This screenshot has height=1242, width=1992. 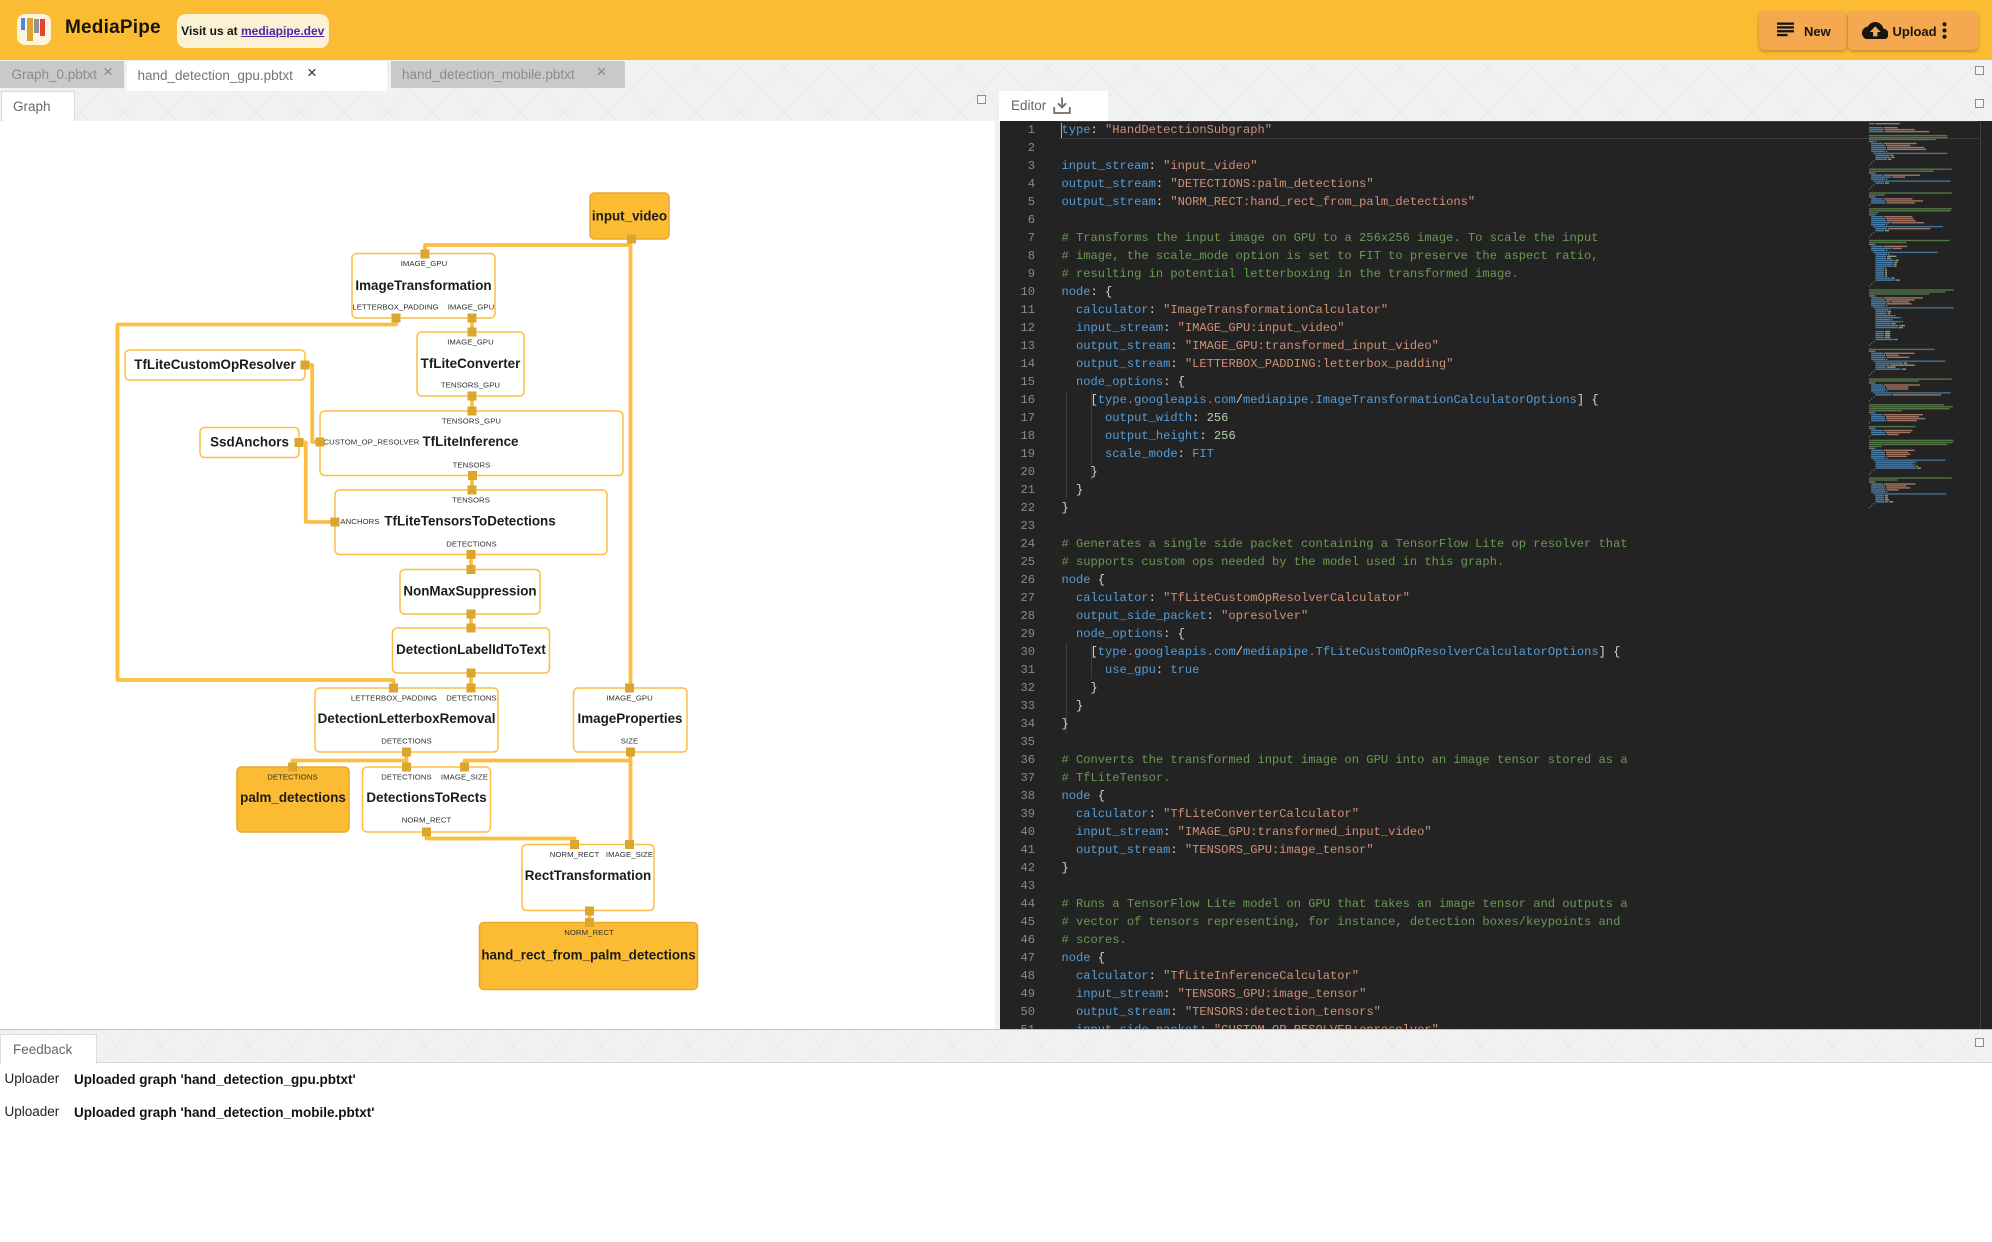 What do you see at coordinates (293, 797) in the screenshot?
I see `svg-text: palm_detections` at bounding box center [293, 797].